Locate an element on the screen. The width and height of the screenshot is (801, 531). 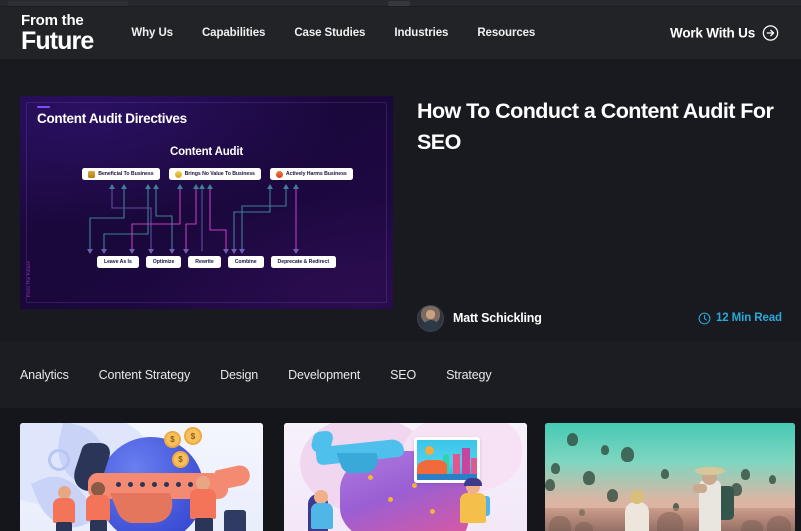
browser-tab-hint is located at coordinates (68, 3).